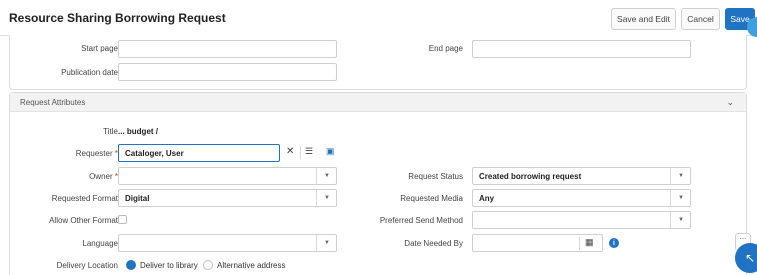  I want to click on start-page-label: Start page, so click(99, 48).